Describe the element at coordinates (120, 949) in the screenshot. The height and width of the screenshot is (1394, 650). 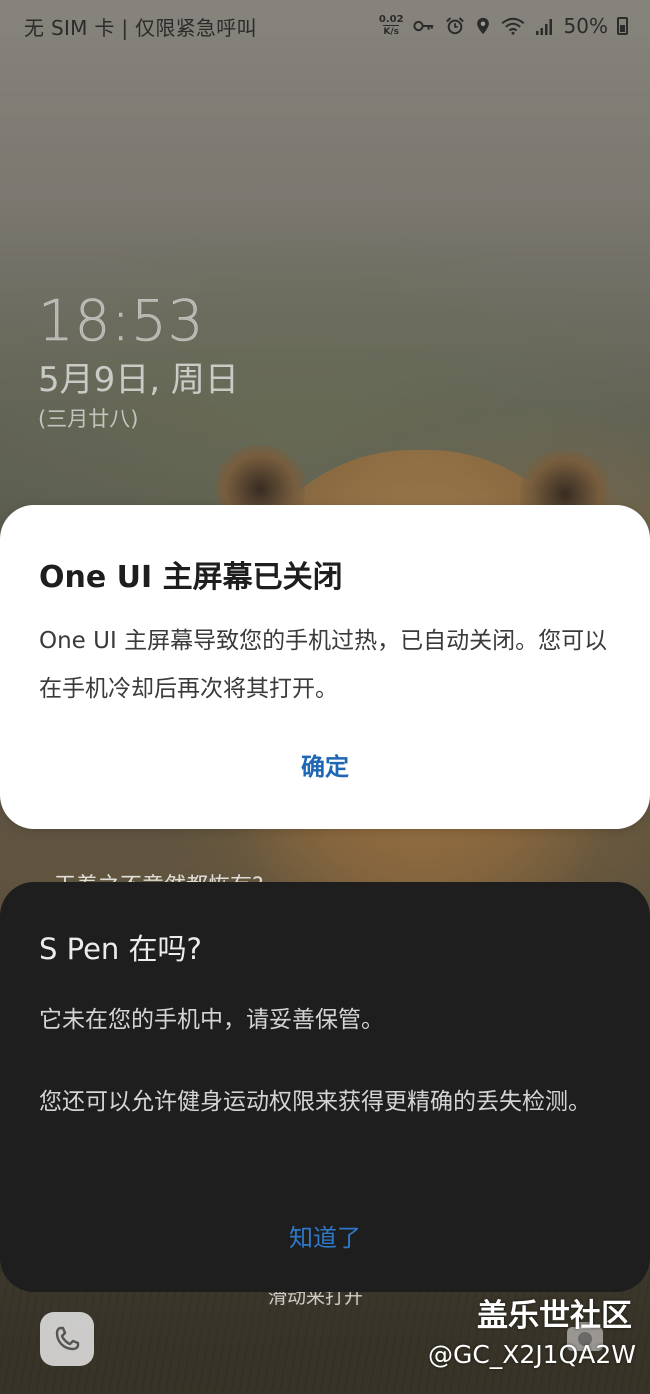
I see `dialog-title: S Pen 在吗?` at that location.